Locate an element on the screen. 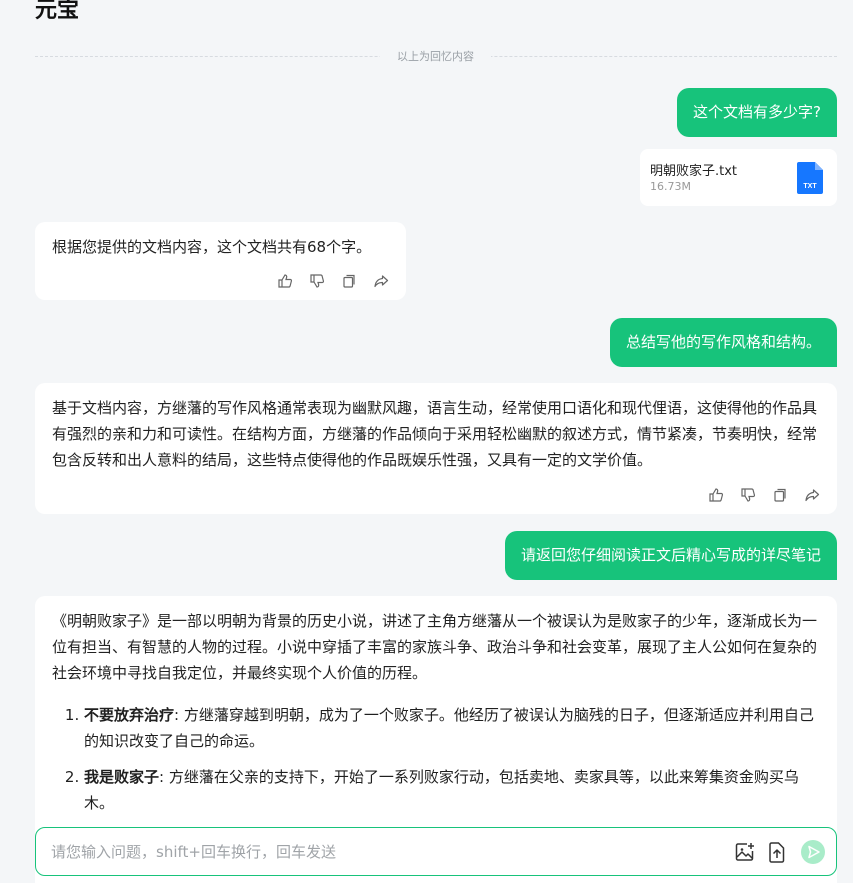 Image resolution: width=853 pixels, height=883 pixels. txt-file-icon: TXT is located at coordinates (810, 178).